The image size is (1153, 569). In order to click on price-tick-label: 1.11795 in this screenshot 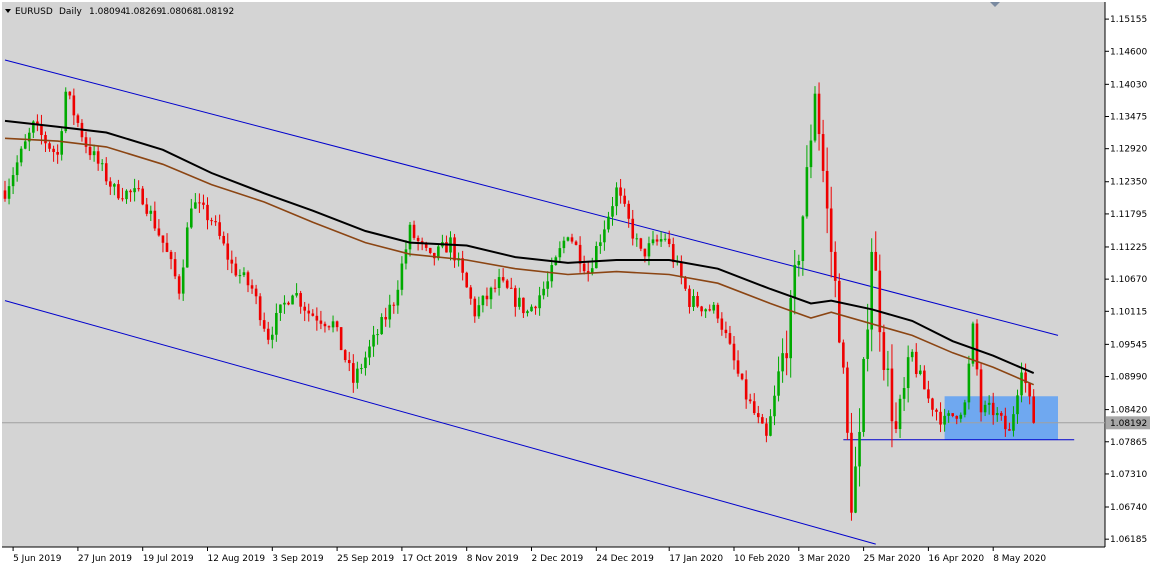, I will do `click(1128, 215)`.